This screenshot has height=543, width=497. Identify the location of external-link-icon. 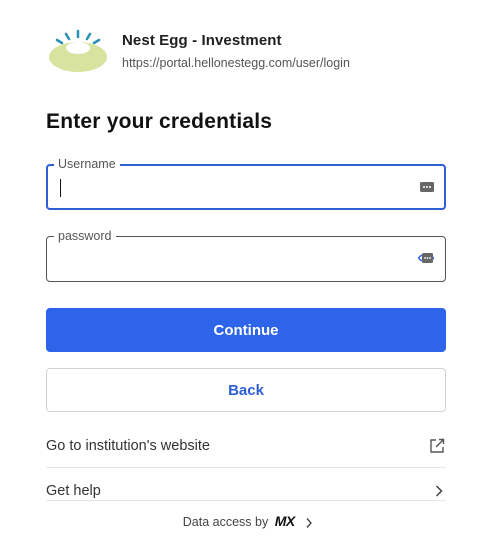
(437, 445).